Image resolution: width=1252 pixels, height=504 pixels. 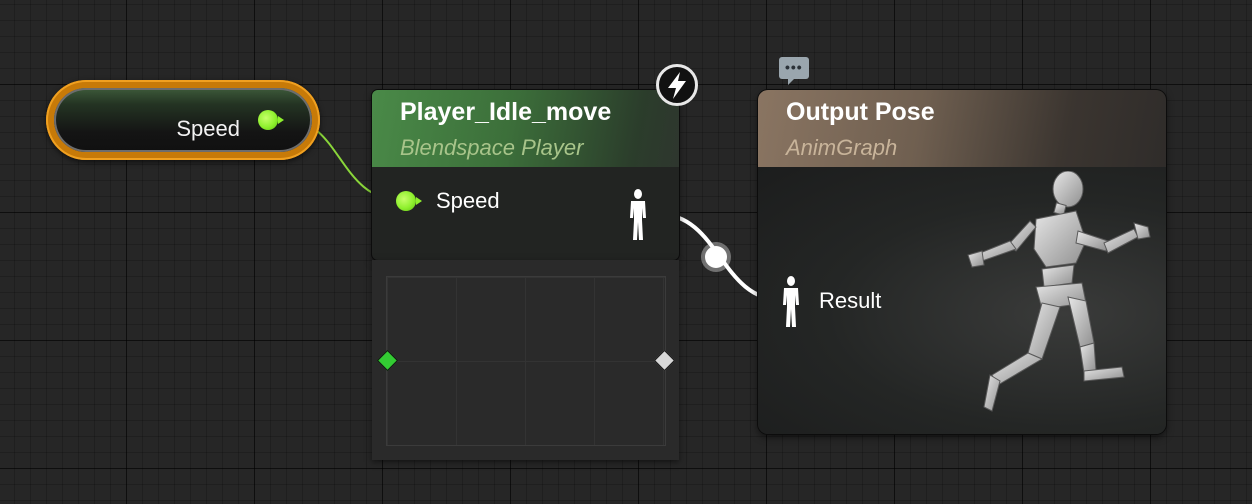 What do you see at coordinates (208, 128) in the screenshot?
I see `variable-label: Speed` at bounding box center [208, 128].